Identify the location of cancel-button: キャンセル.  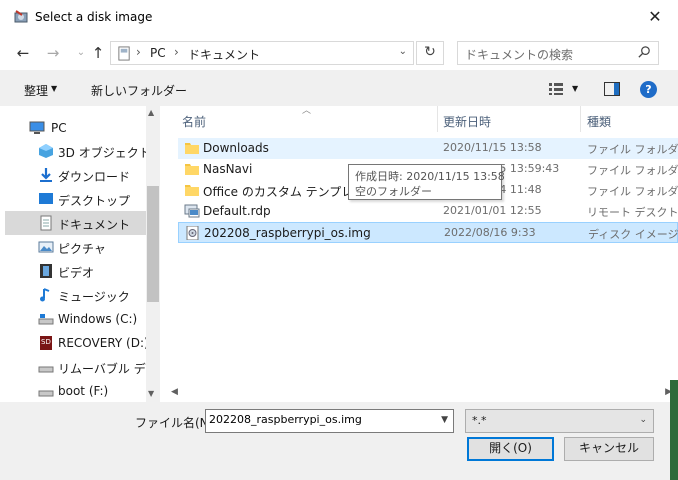
(609, 449).